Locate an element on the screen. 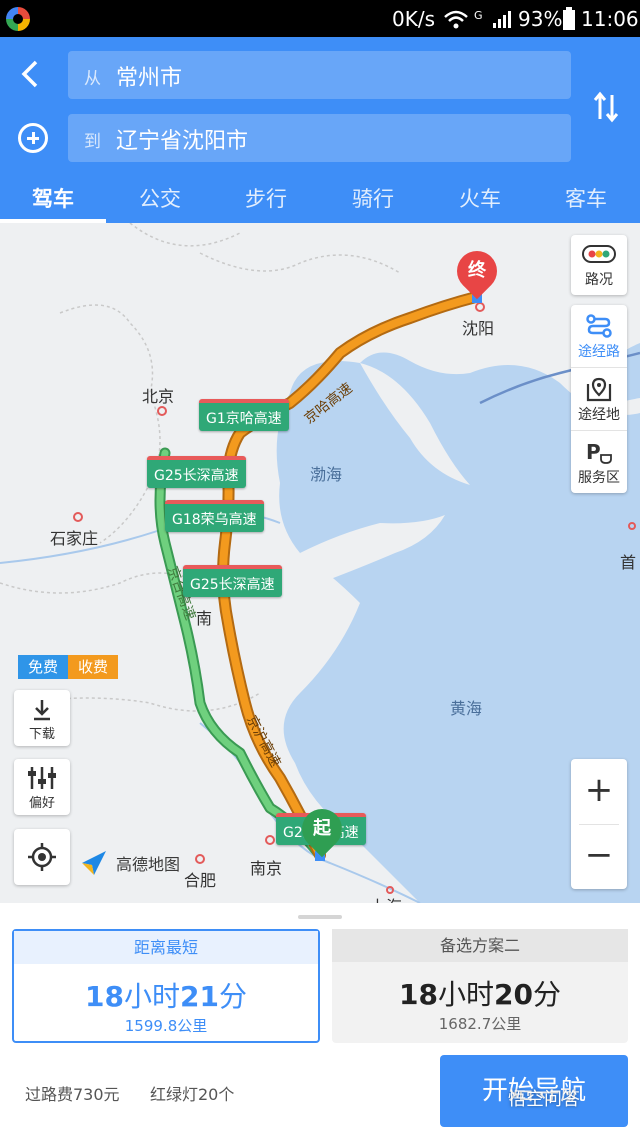 The width and height of the screenshot is (640, 1137). city-nanjing: 南京 is located at coordinates (266, 868).